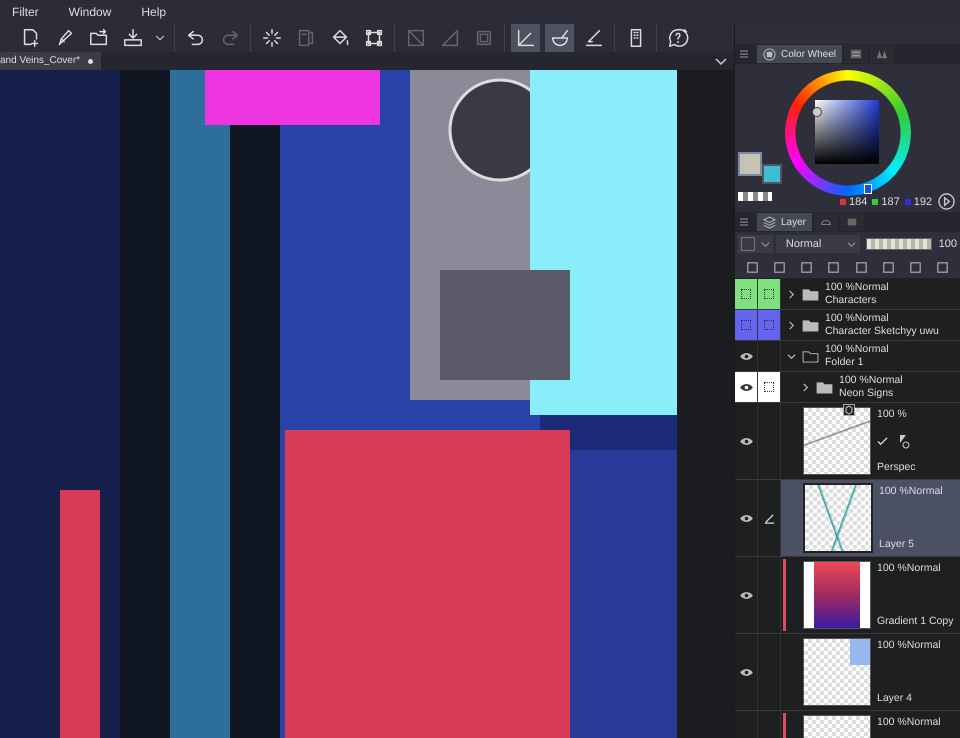 The image size is (960, 738). Describe the element at coordinates (868, 189) in the screenshot. I see `hue-handle` at that location.